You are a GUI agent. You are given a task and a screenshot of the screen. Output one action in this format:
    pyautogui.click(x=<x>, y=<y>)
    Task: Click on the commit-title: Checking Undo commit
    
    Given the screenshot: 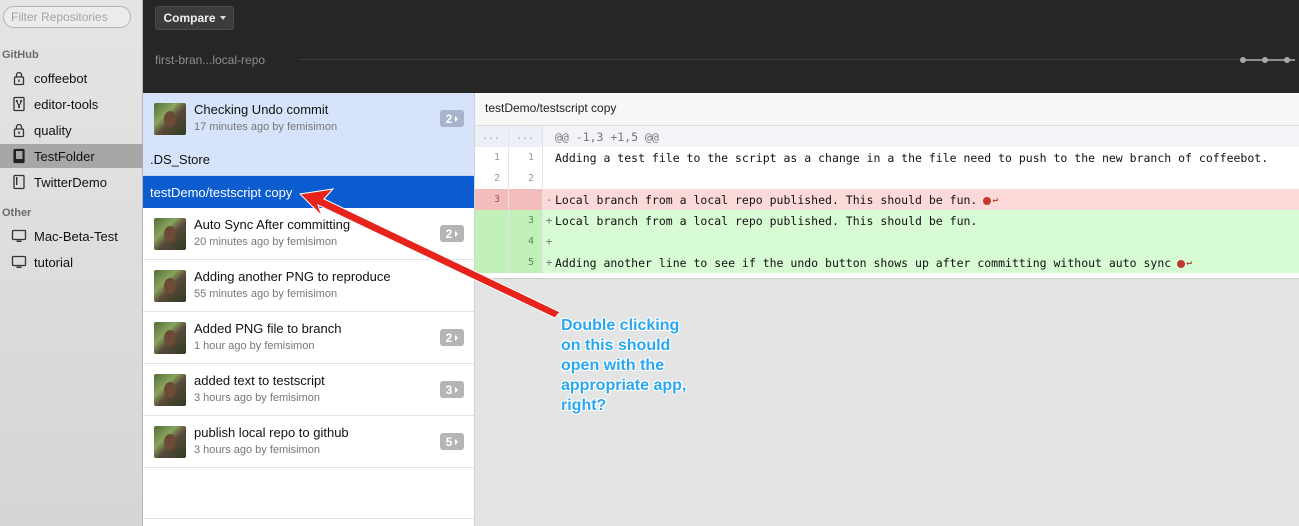 What is the action you would take?
    pyautogui.click(x=261, y=109)
    